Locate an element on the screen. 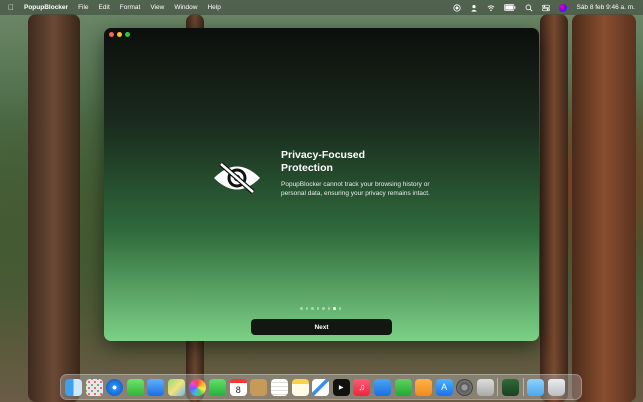 Image resolution: width=643 pixels, height=402 pixels. siri-icon is located at coordinates (563, 7).